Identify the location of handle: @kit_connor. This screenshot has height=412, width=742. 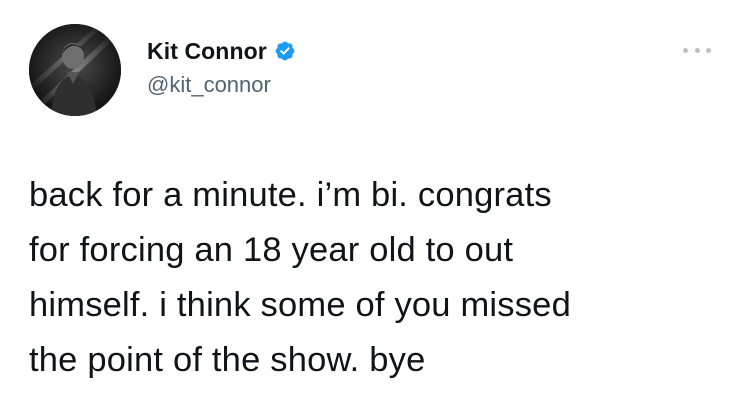
(221, 85).